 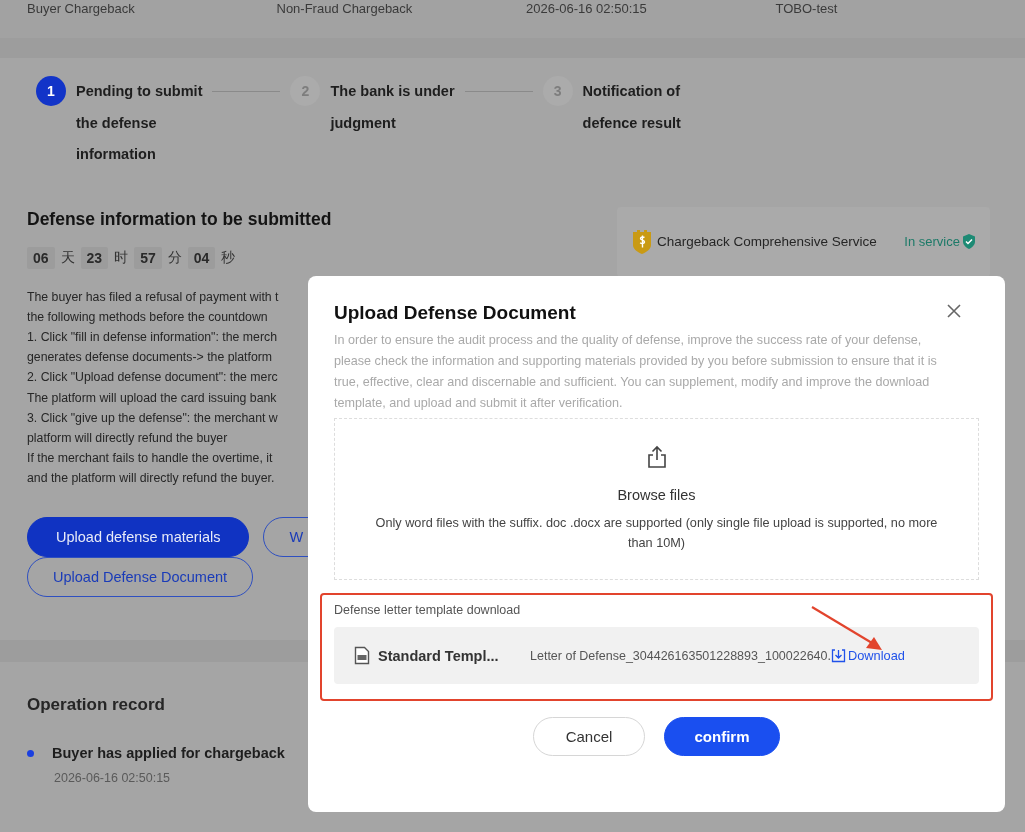 I want to click on template-heading: Defense letter template download, so click(x=428, y=610).